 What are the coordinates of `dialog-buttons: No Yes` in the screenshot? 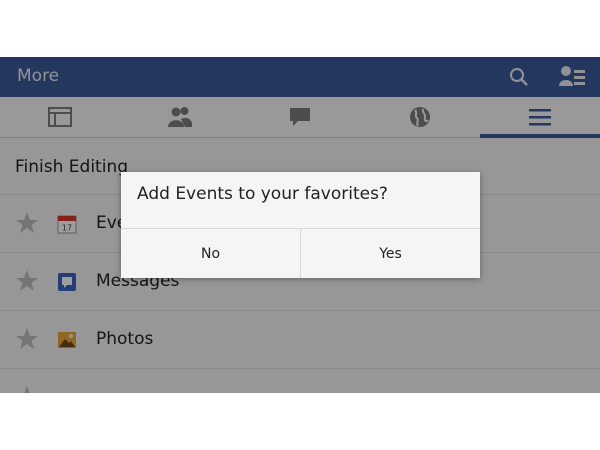 It's located at (300, 253).